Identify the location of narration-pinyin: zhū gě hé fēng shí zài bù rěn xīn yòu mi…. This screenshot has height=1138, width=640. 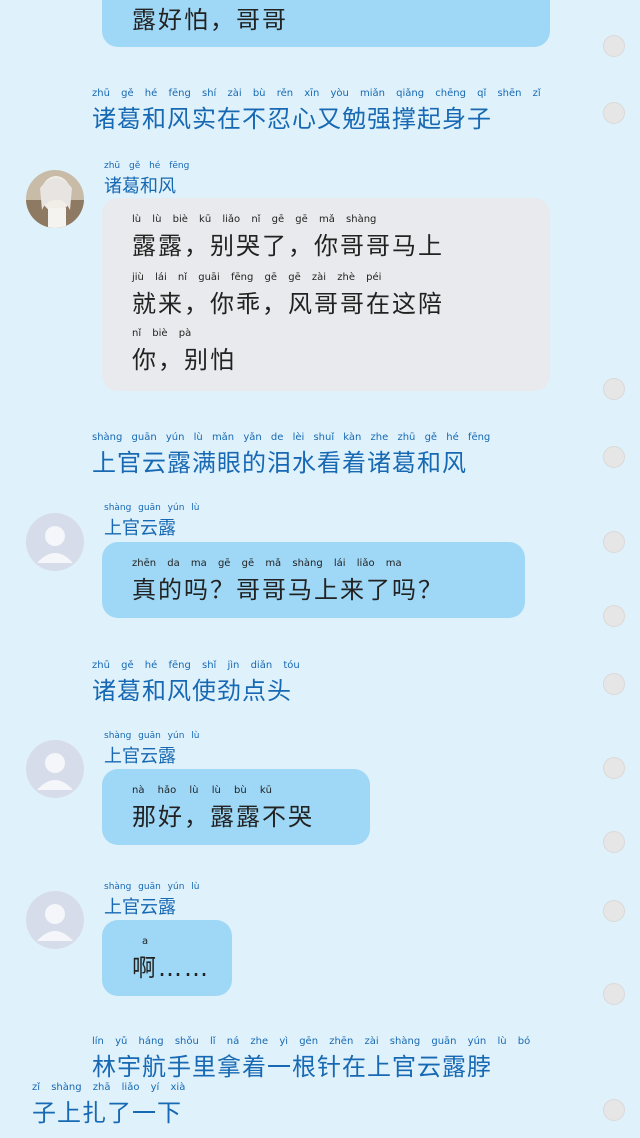
(316, 93).